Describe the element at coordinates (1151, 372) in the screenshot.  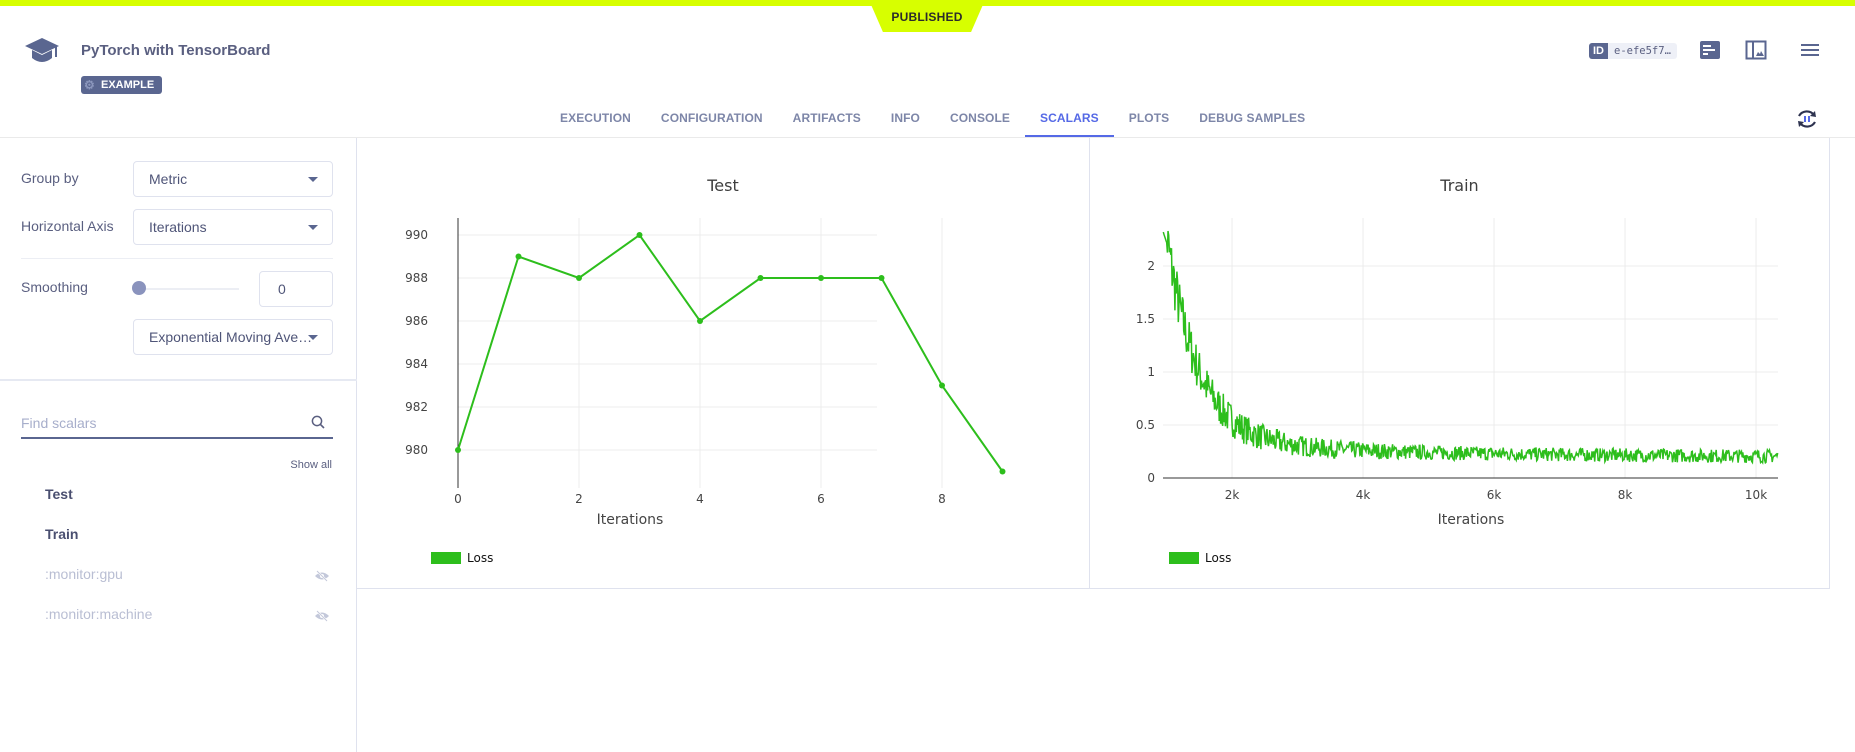
I see `y-tick-label: 1` at that location.